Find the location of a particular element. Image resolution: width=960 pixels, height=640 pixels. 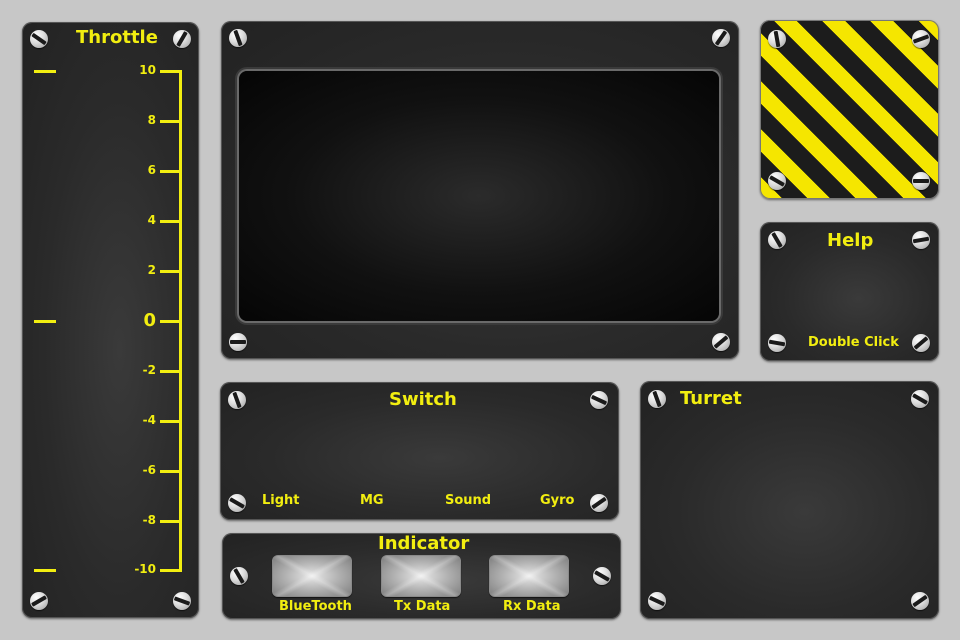

switch-sound: Sound is located at coordinates (468, 500).